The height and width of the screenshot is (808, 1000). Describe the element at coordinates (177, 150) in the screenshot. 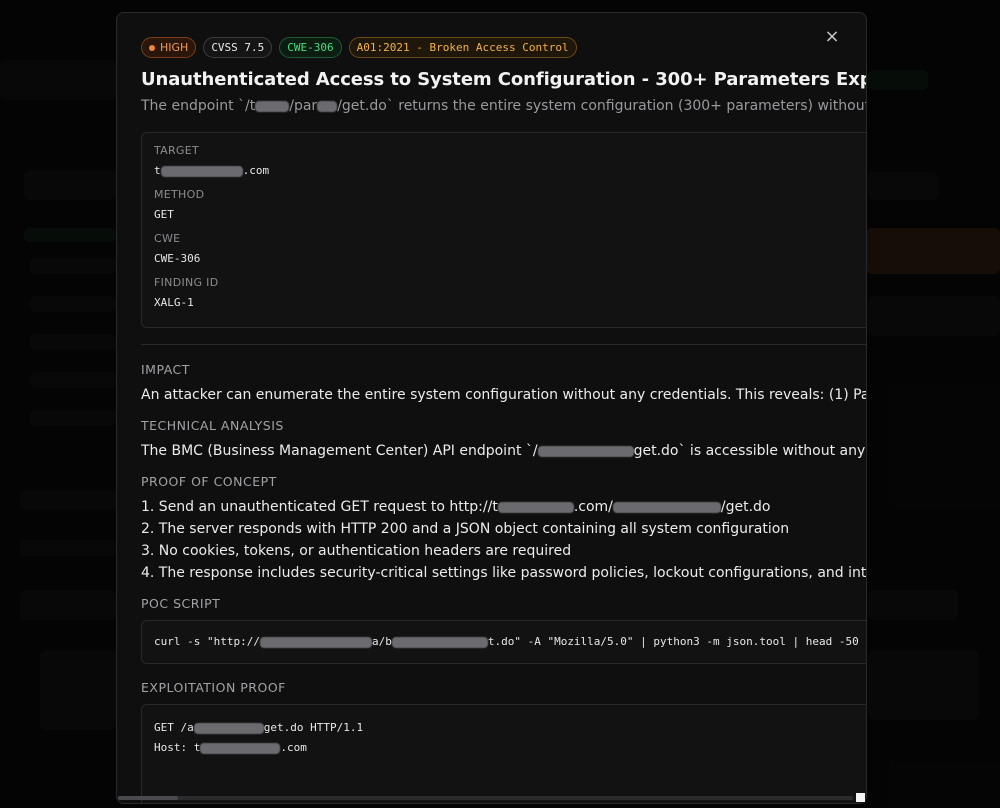

I see `target-label: TARGET` at that location.